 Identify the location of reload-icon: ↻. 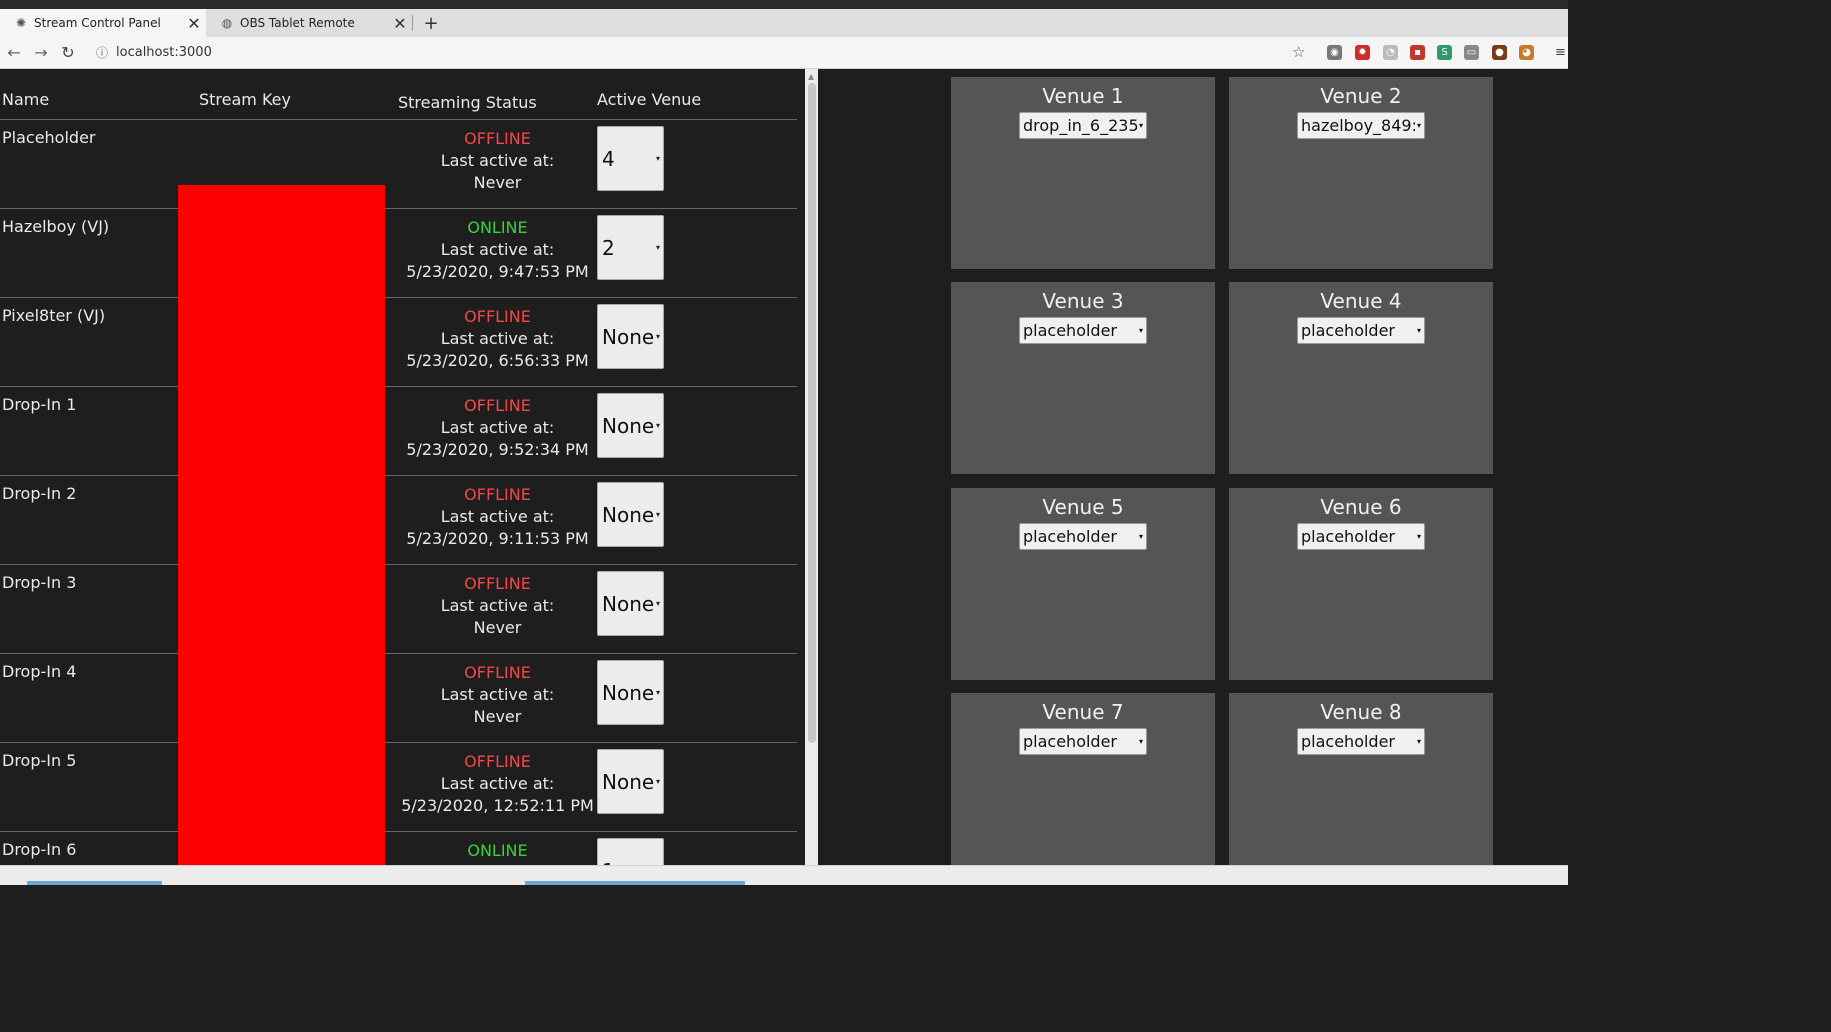
(68, 52).